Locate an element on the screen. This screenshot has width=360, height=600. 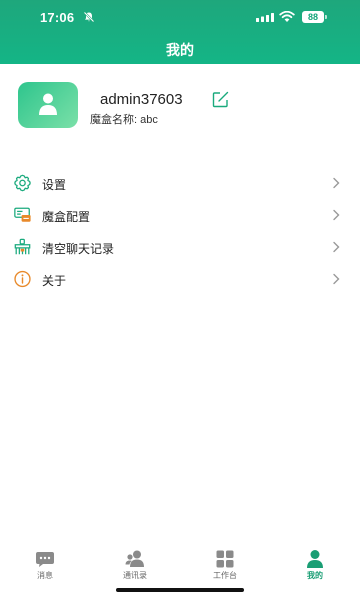
menu-label: 关于 is located at coordinates (54, 281).